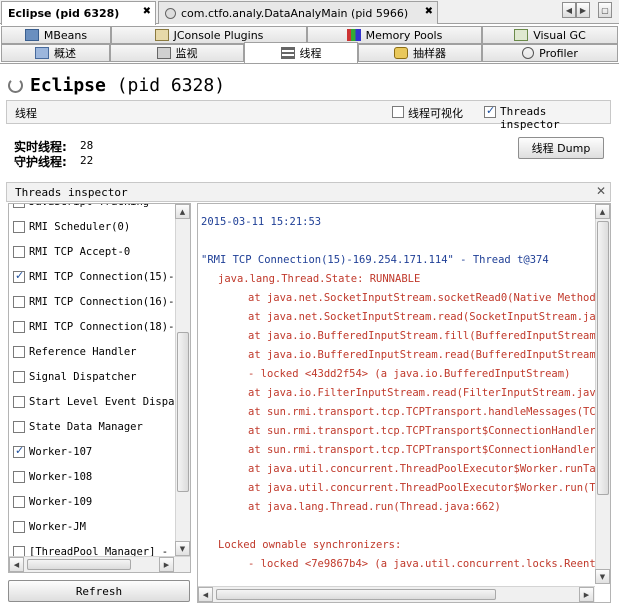  I want to click on tab-sampler: 抽样器, so click(420, 53).